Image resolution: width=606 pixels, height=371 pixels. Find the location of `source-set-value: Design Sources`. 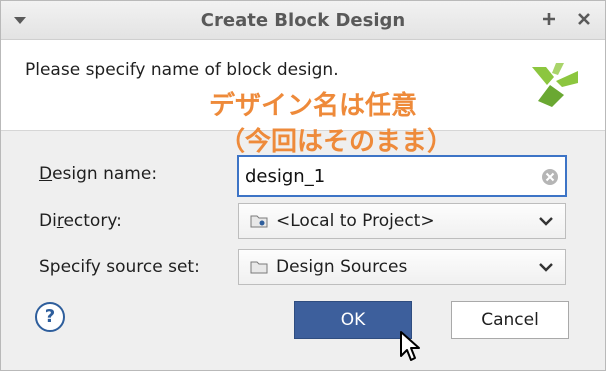

source-set-value: Design Sources is located at coordinates (342, 267).